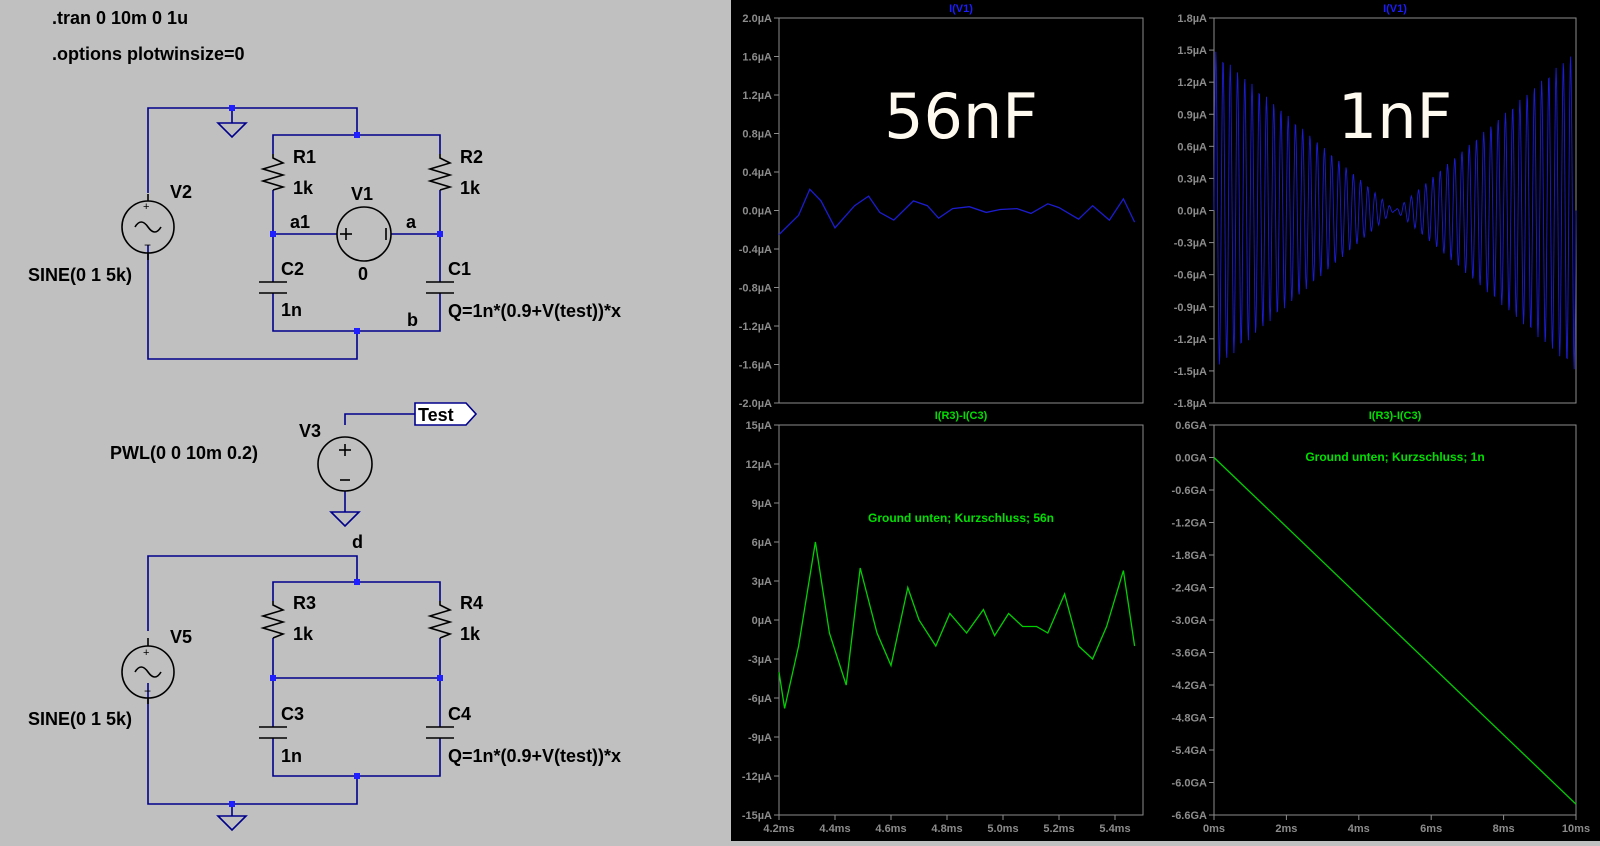  What do you see at coordinates (362, 194) in the screenshot?
I see `v1-name: V1` at bounding box center [362, 194].